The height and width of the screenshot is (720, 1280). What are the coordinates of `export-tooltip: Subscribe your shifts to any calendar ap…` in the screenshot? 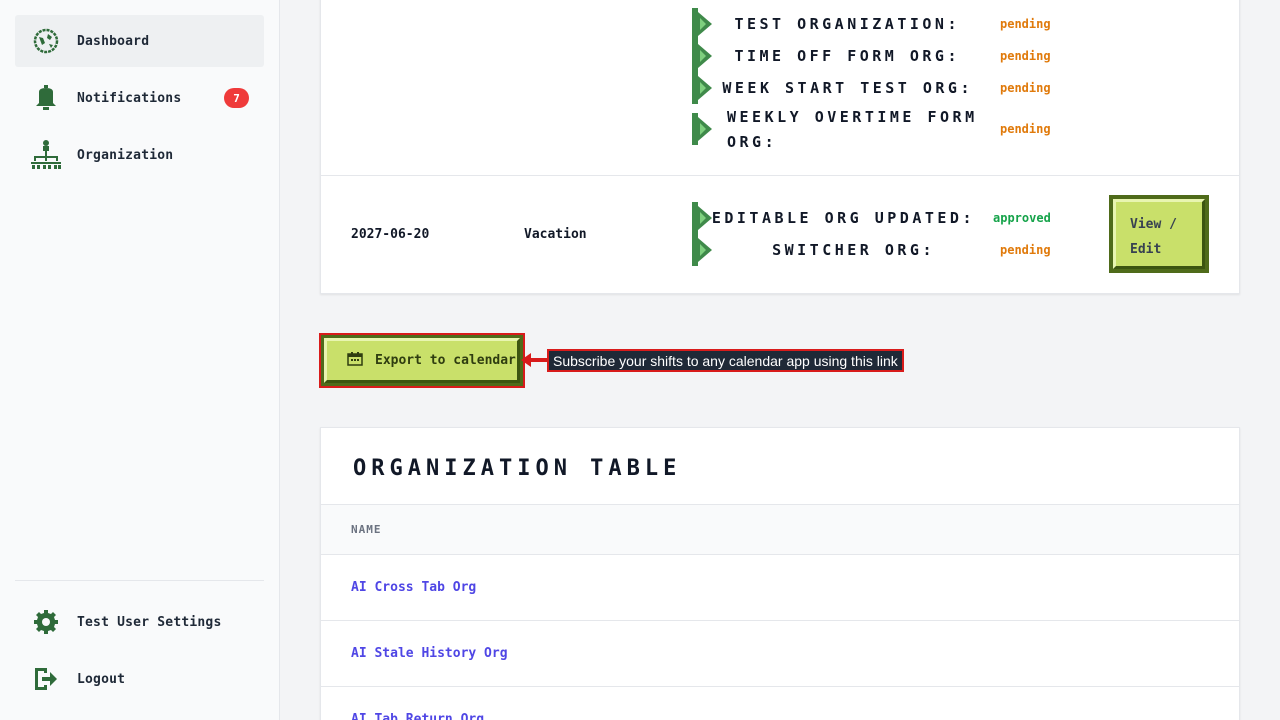 It's located at (725, 360).